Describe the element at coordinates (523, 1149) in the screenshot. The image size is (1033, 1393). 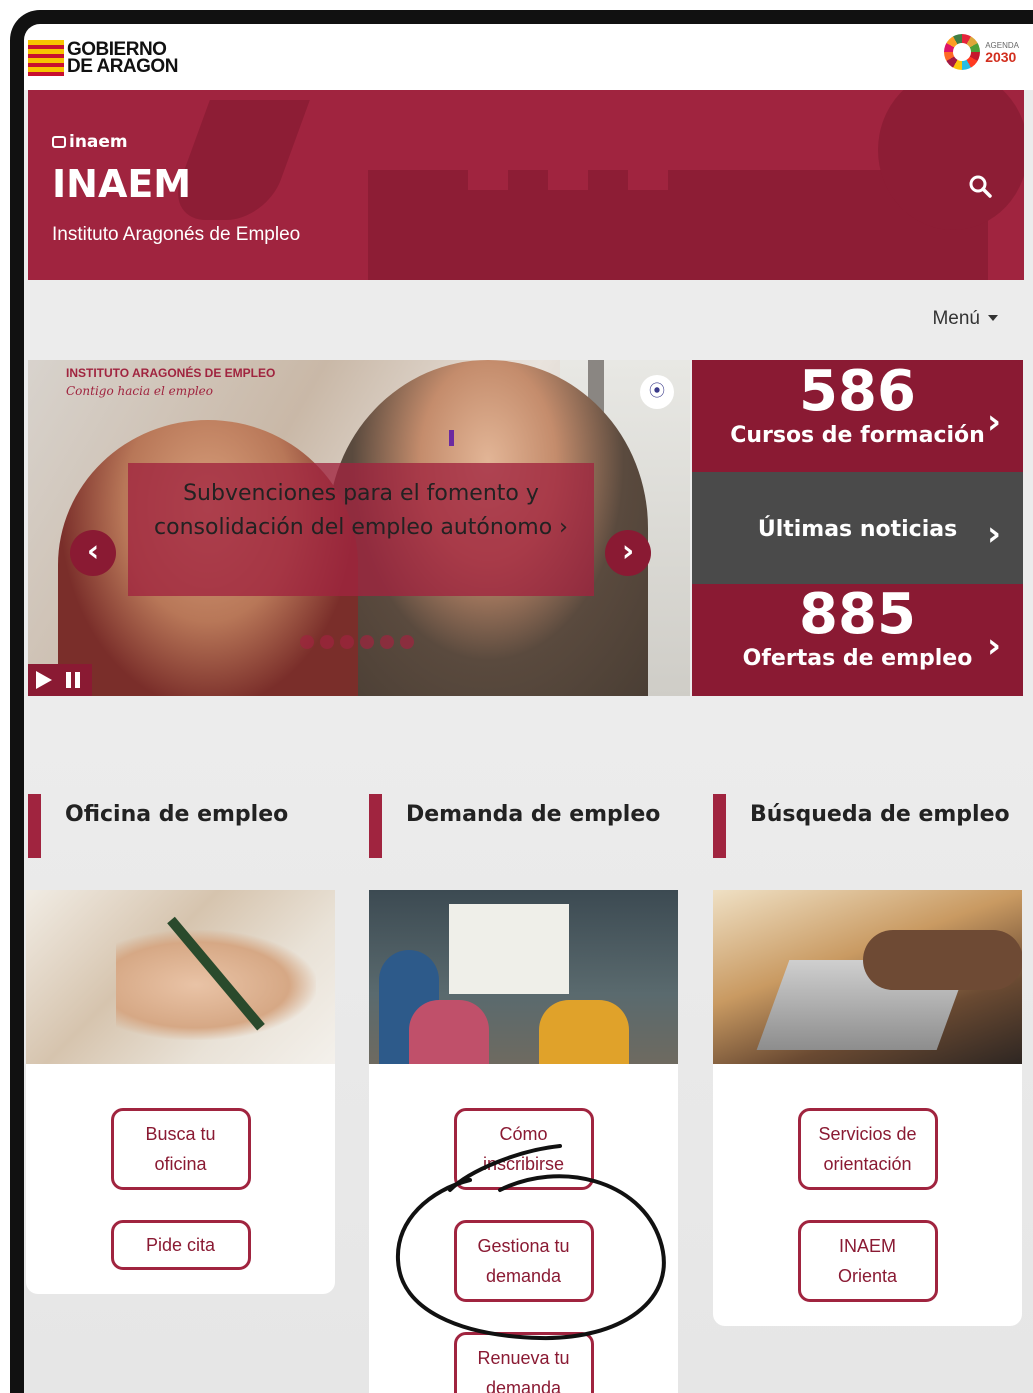
I see `como-inscribirse-button: Cómo inscribirse` at that location.